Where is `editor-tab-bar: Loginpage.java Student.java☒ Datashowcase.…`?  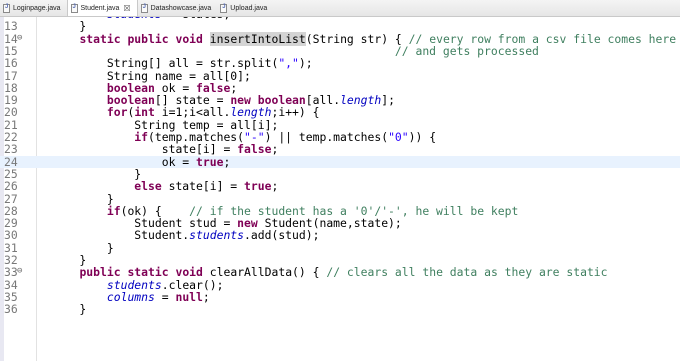 editor-tab-bar: Loginpage.java Student.java☒ Datashowcase.… is located at coordinates (340, 8).